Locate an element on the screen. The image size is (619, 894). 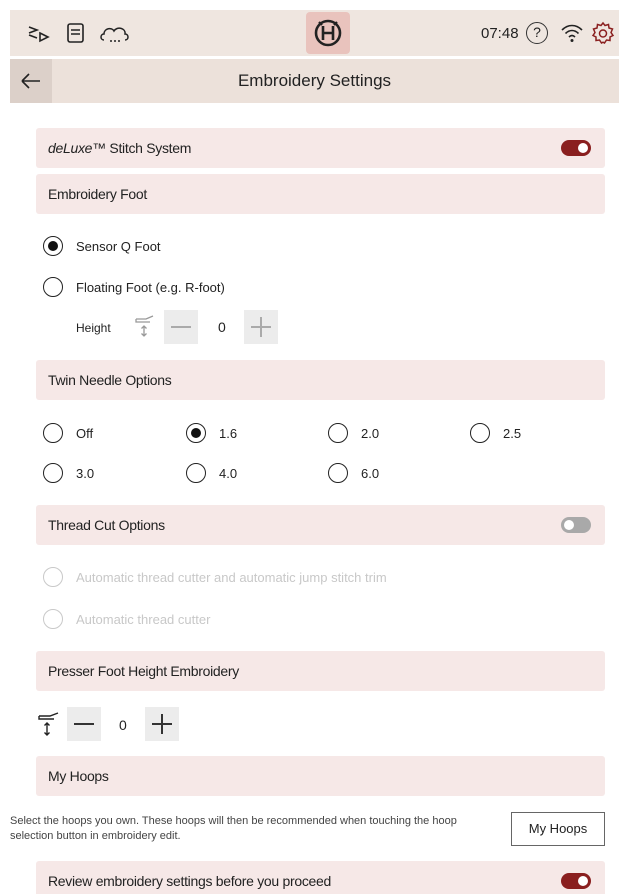
clock: 07:48 is located at coordinates (500, 33).